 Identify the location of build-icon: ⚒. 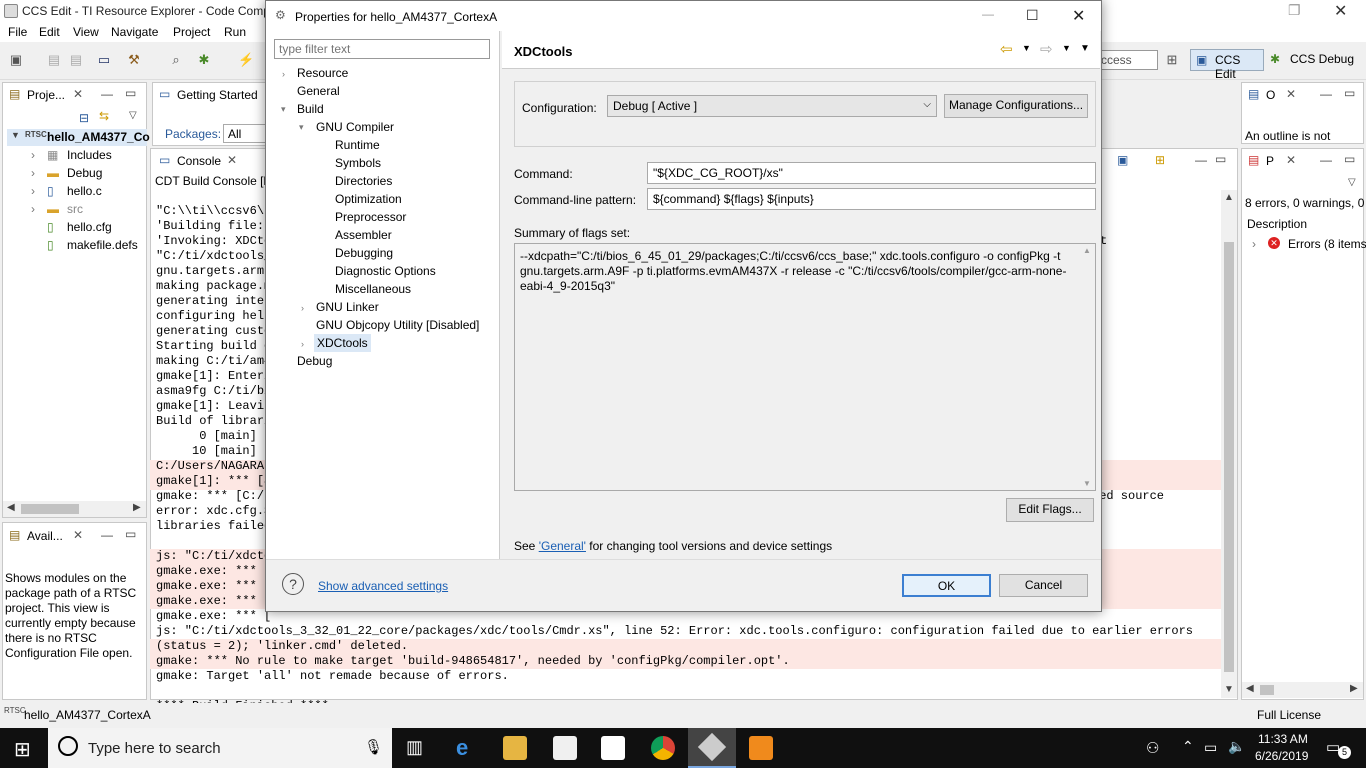
(134, 60).